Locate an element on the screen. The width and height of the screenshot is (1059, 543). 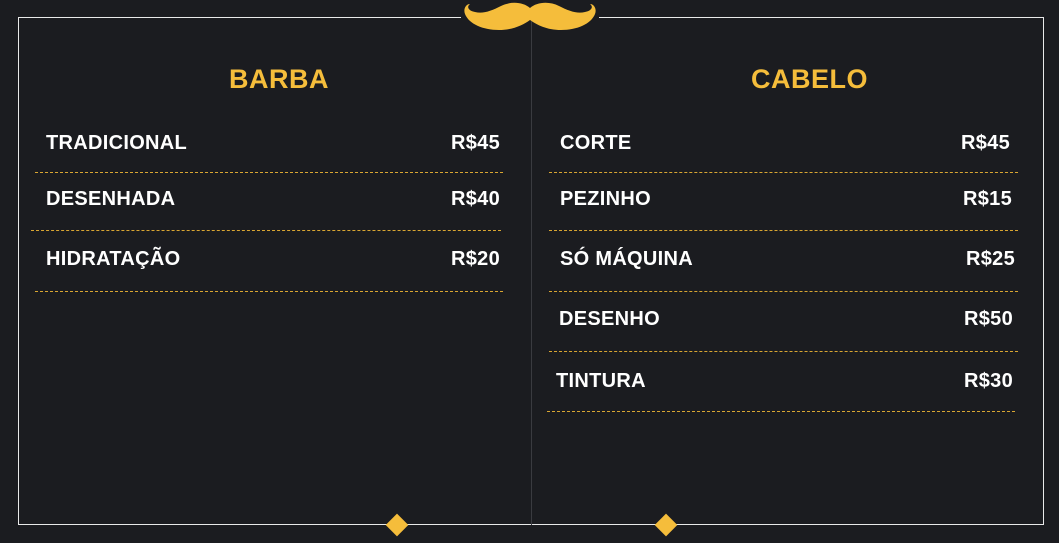
cabelo-item-price: R$15 is located at coordinates (988, 199).